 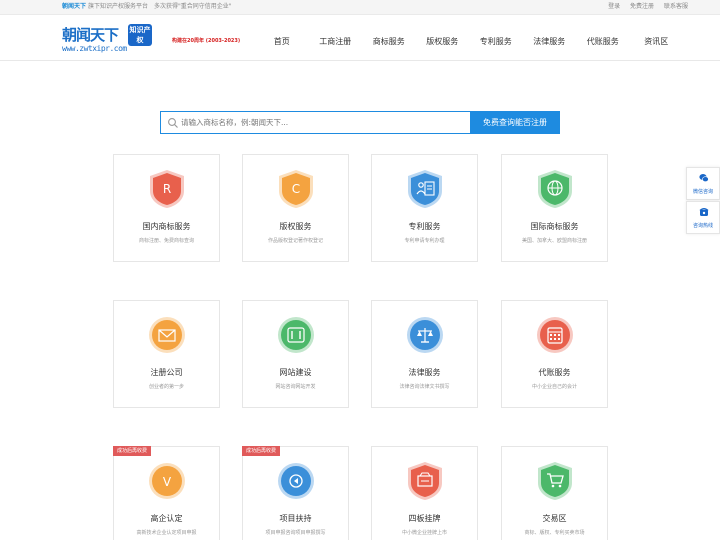 I want to click on free-check-button: 免费查询能否注册, so click(x=515, y=122).